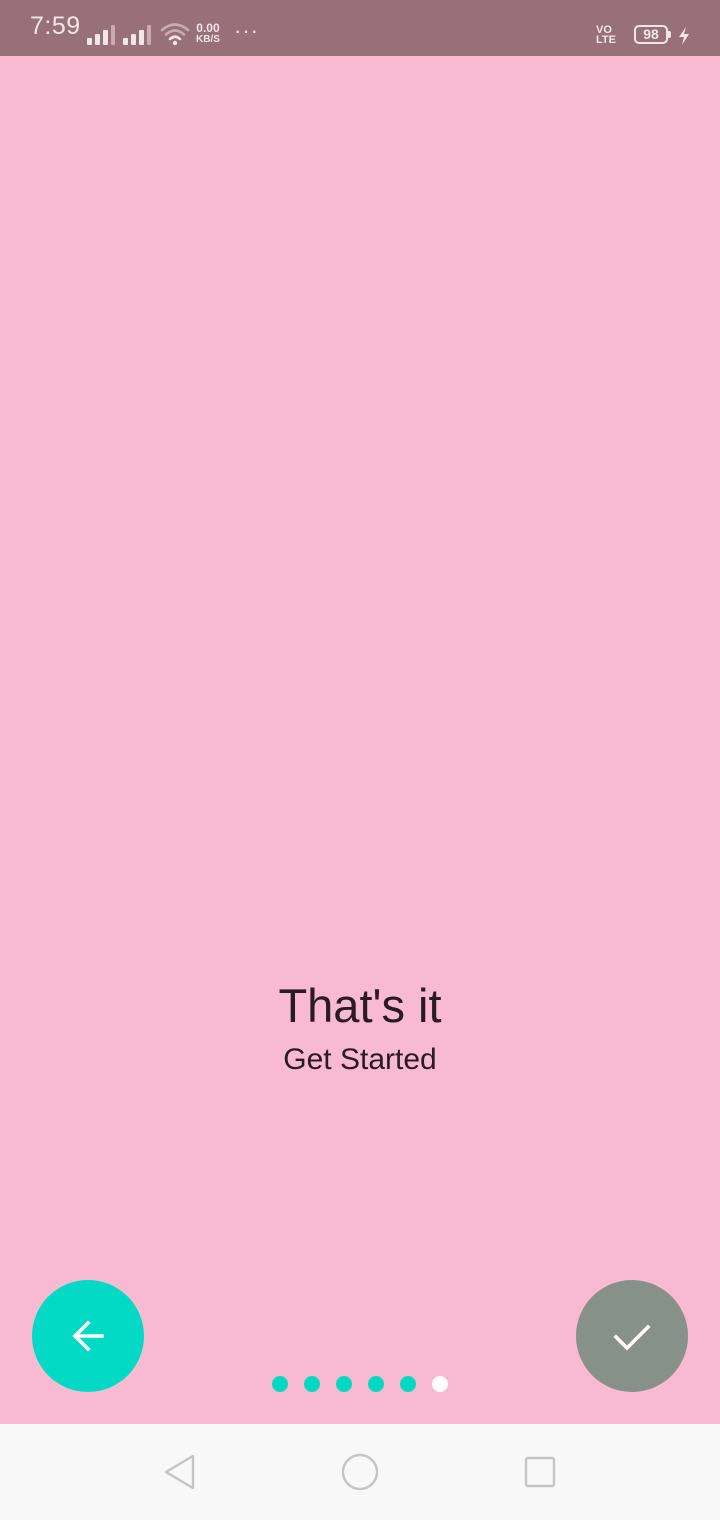 This screenshot has width=720, height=1520. What do you see at coordinates (88, 1336) in the screenshot?
I see `arrow-left-icon` at bounding box center [88, 1336].